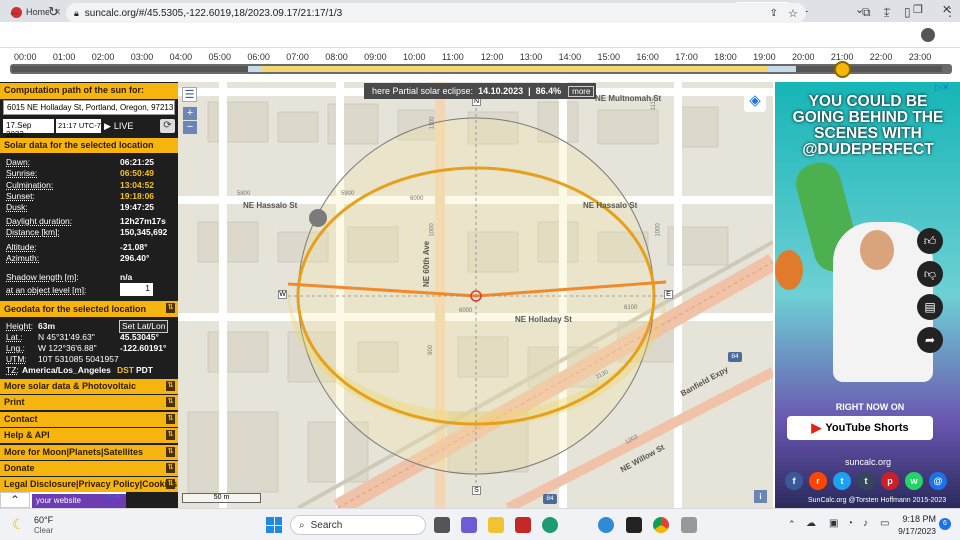 The width and height of the screenshot is (960, 540). What do you see at coordinates (63, 500) in the screenshot?
I see `sidebar-ad: ⌃ your website ▷✕` at bounding box center [63, 500].